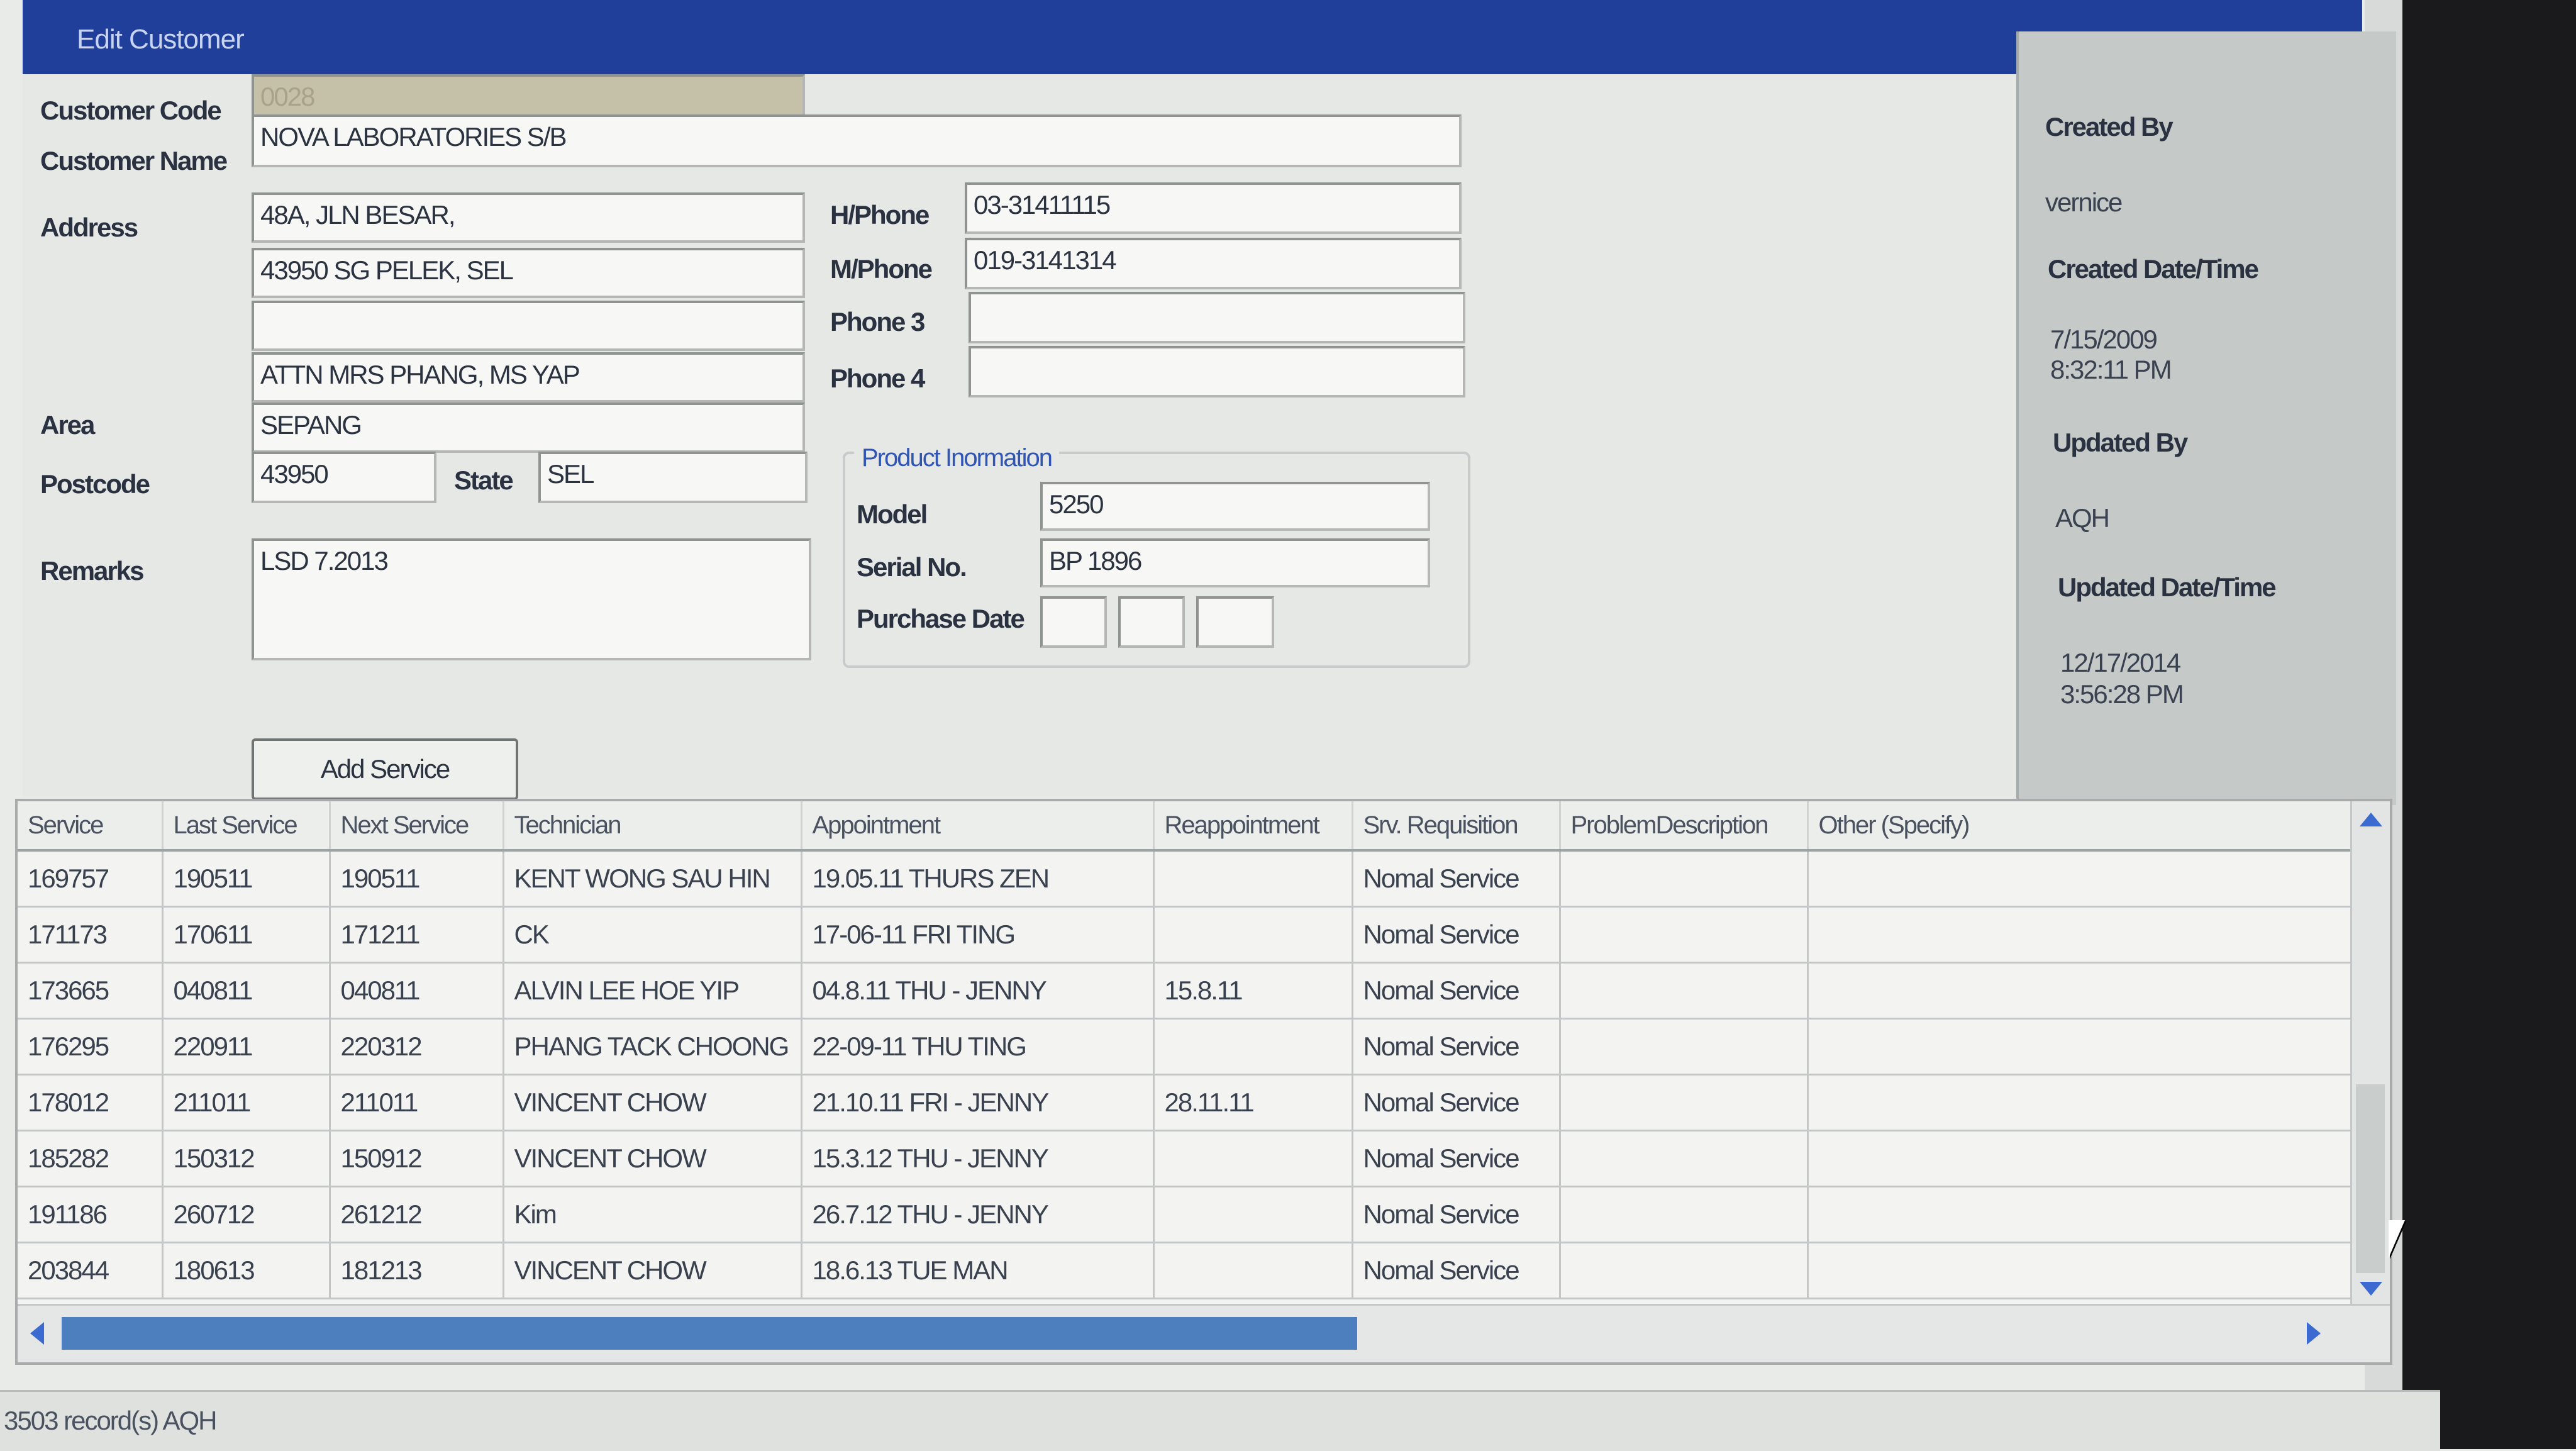  I want to click on scroll-right-icon, so click(2314, 1334).